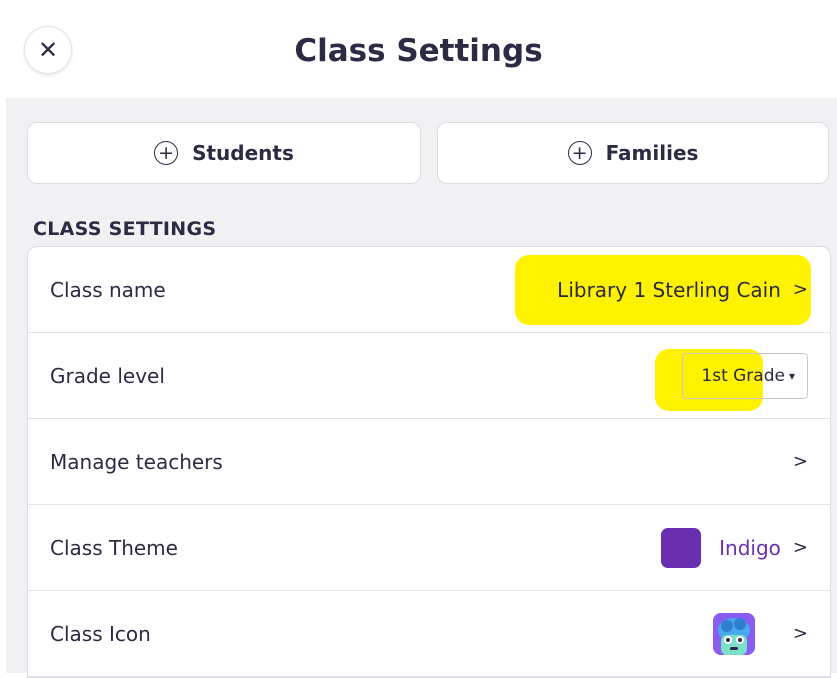 This screenshot has width=837, height=678. I want to click on add-students-button: + Students, so click(224, 153).